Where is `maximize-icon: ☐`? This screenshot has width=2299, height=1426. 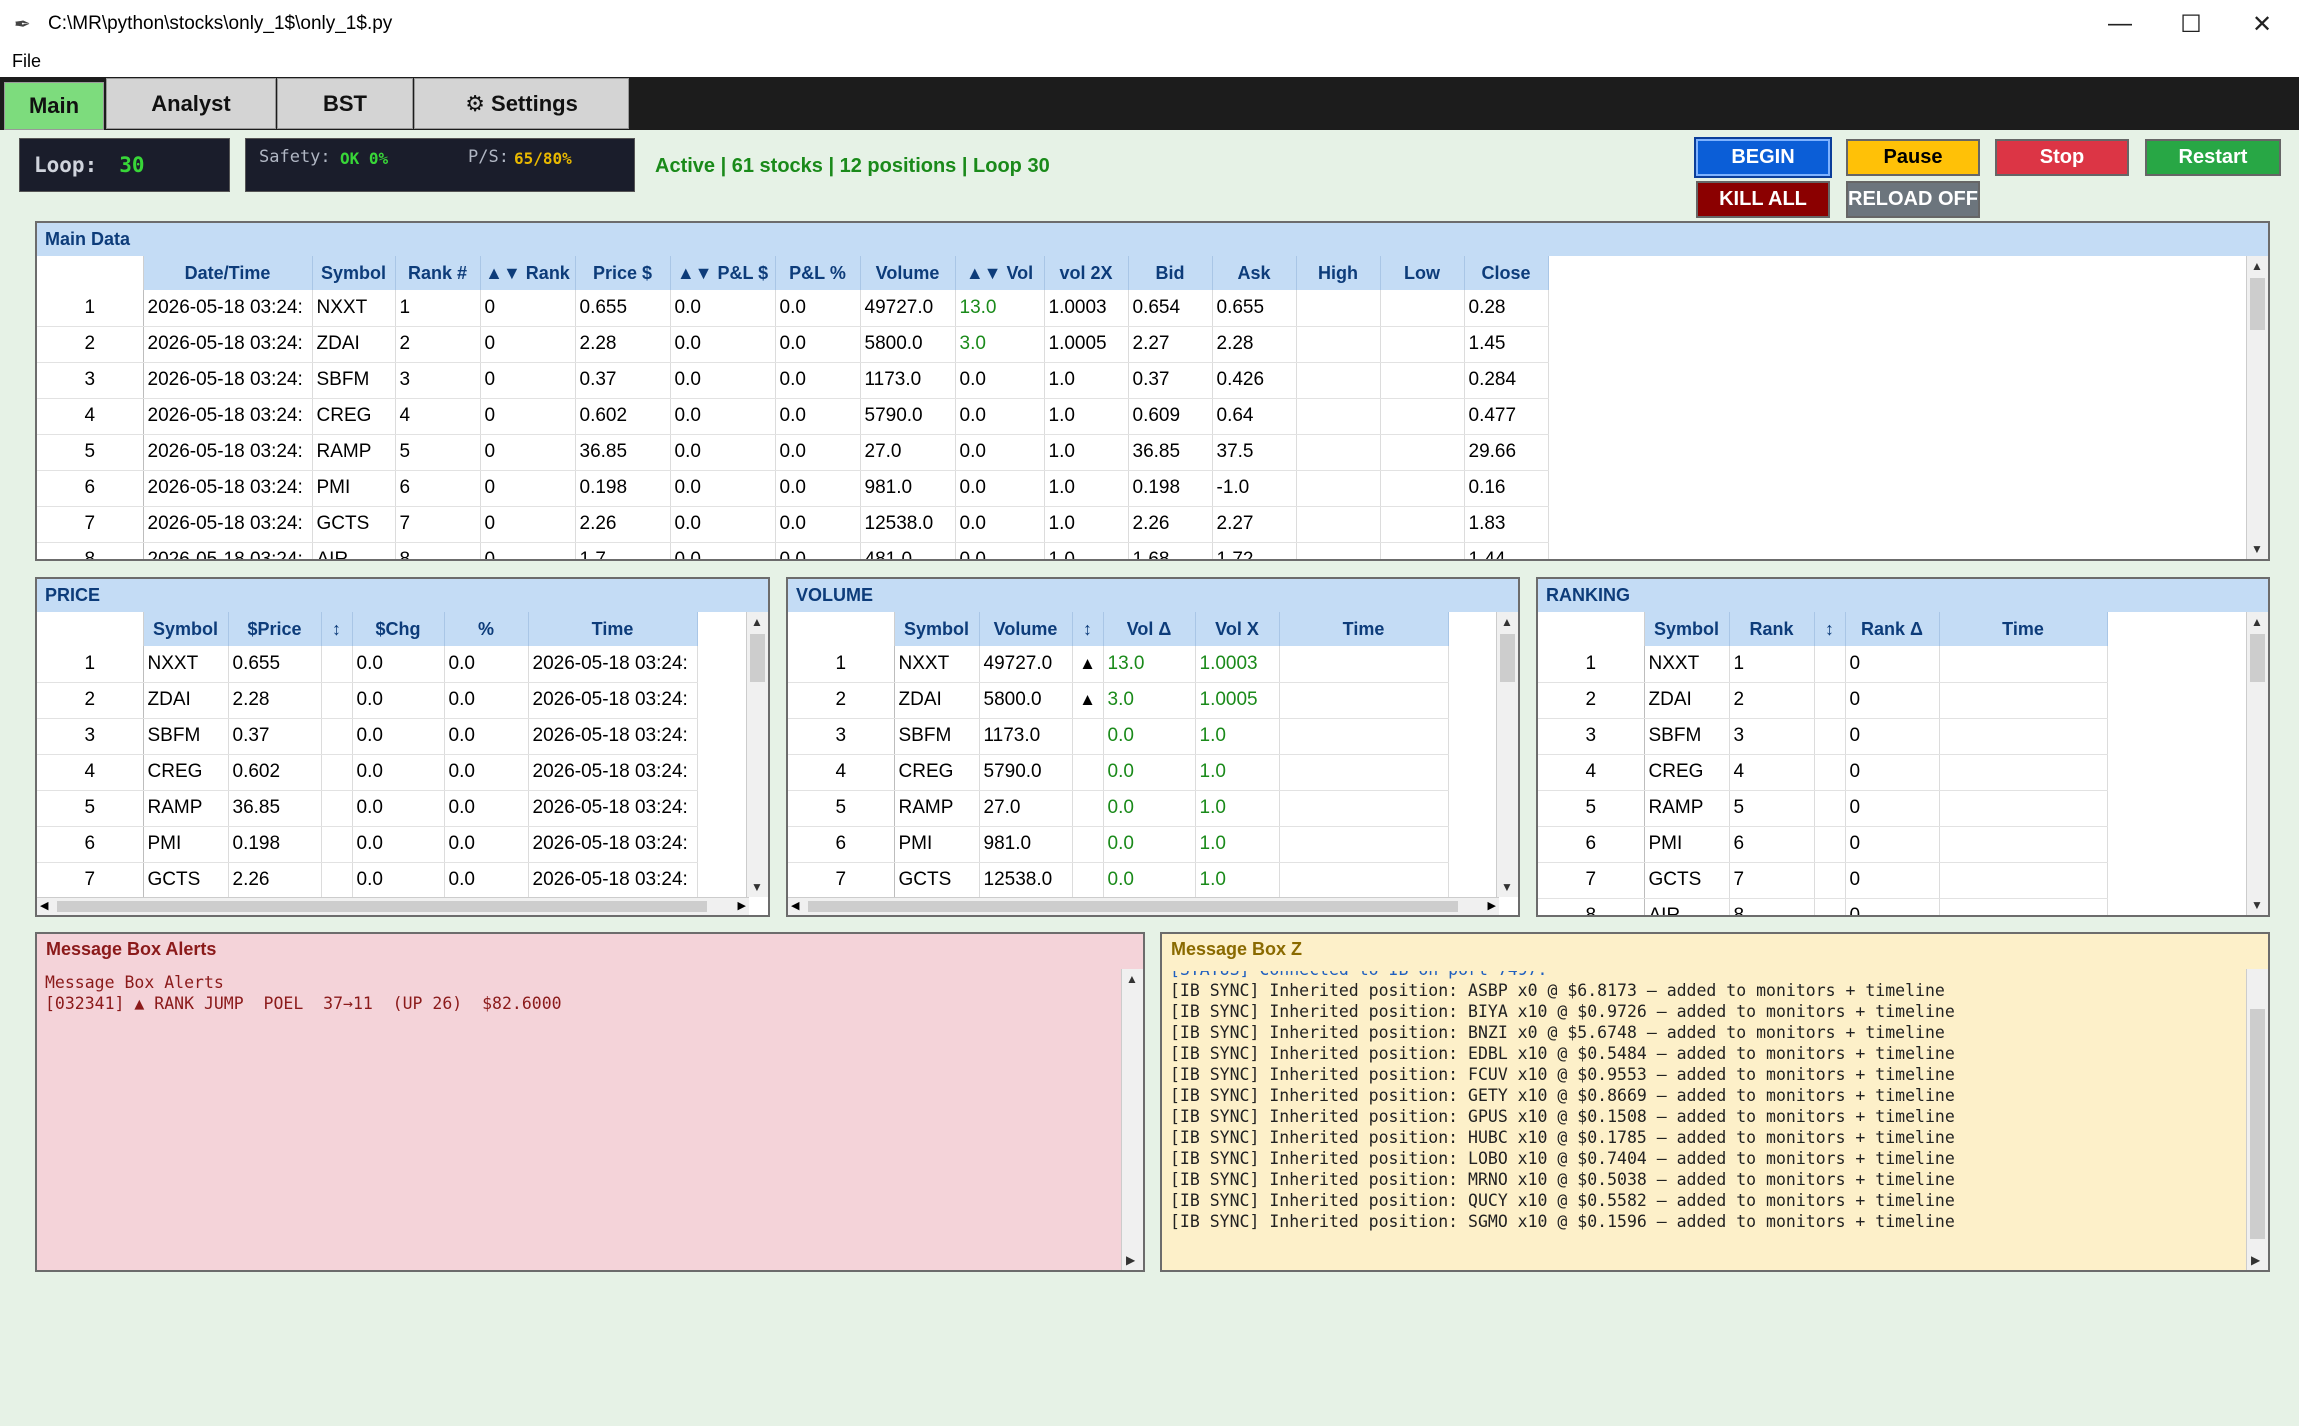 maximize-icon: ☐ is located at coordinates (2191, 24).